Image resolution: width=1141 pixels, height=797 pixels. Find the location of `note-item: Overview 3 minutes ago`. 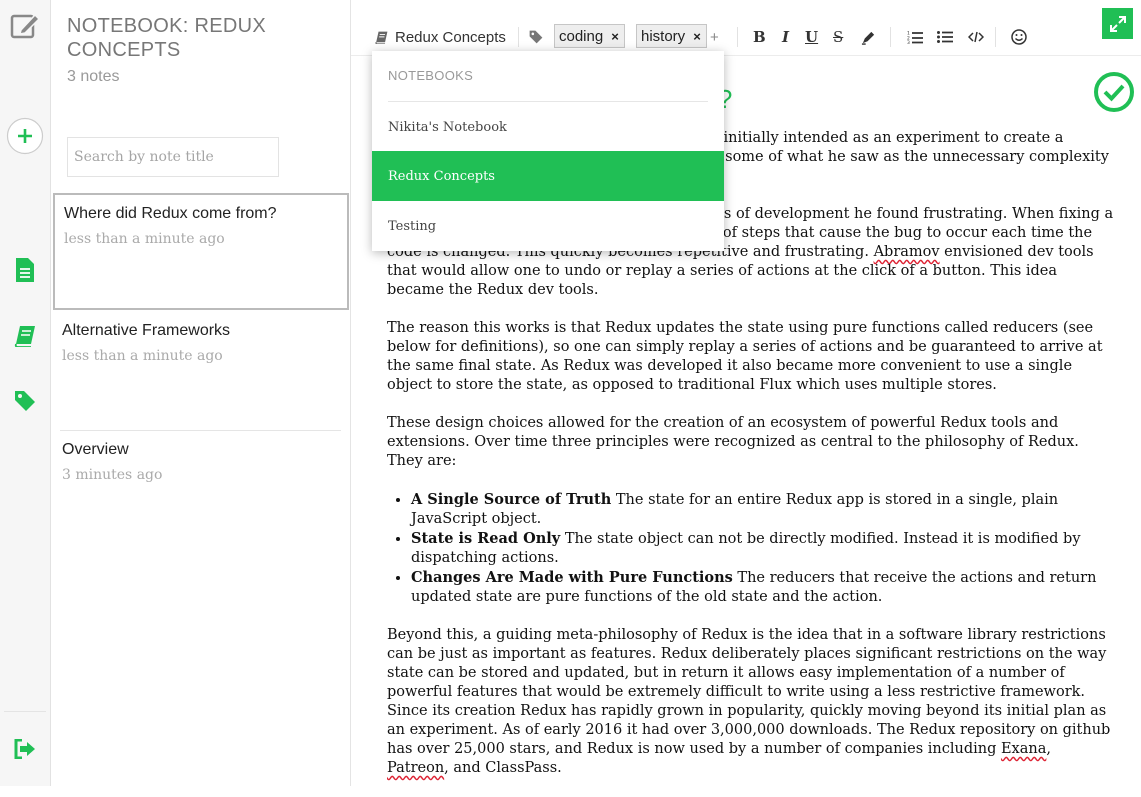

note-item: Overview 3 minutes ago is located at coordinates (201, 489).